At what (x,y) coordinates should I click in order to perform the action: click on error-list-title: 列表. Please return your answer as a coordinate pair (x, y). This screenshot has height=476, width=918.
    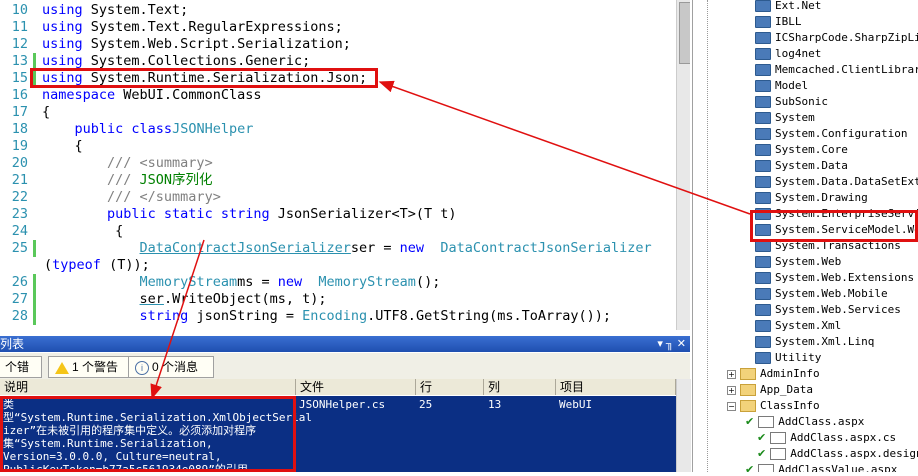
    Looking at the image, I should click on (12, 344).